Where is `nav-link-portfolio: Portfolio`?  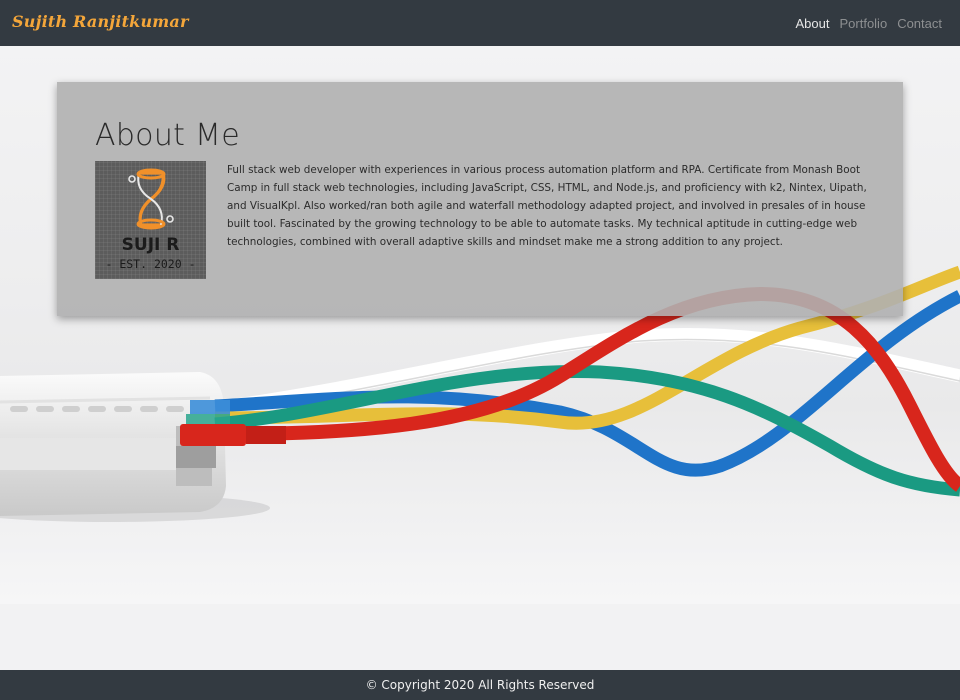 nav-link-portfolio: Portfolio is located at coordinates (863, 23).